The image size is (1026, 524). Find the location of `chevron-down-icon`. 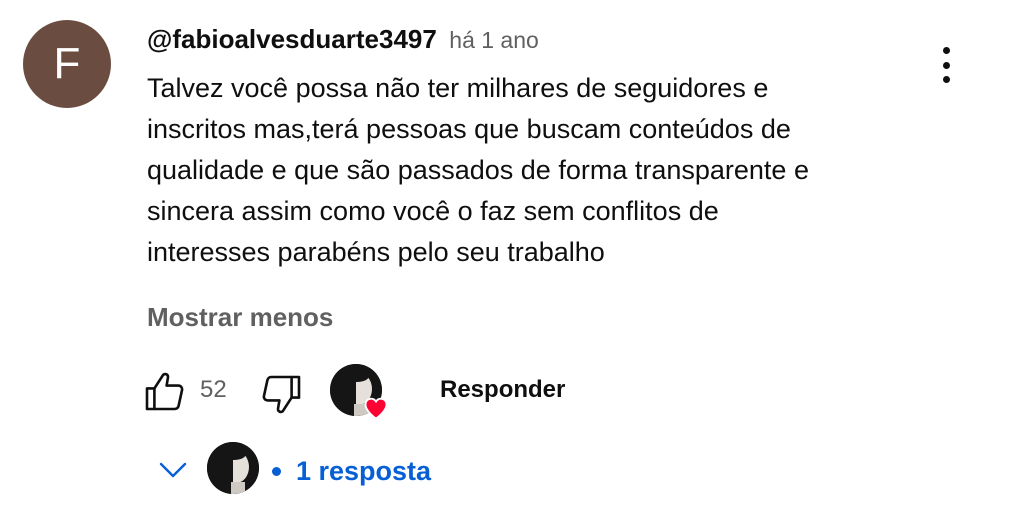

chevron-down-icon is located at coordinates (173, 470).